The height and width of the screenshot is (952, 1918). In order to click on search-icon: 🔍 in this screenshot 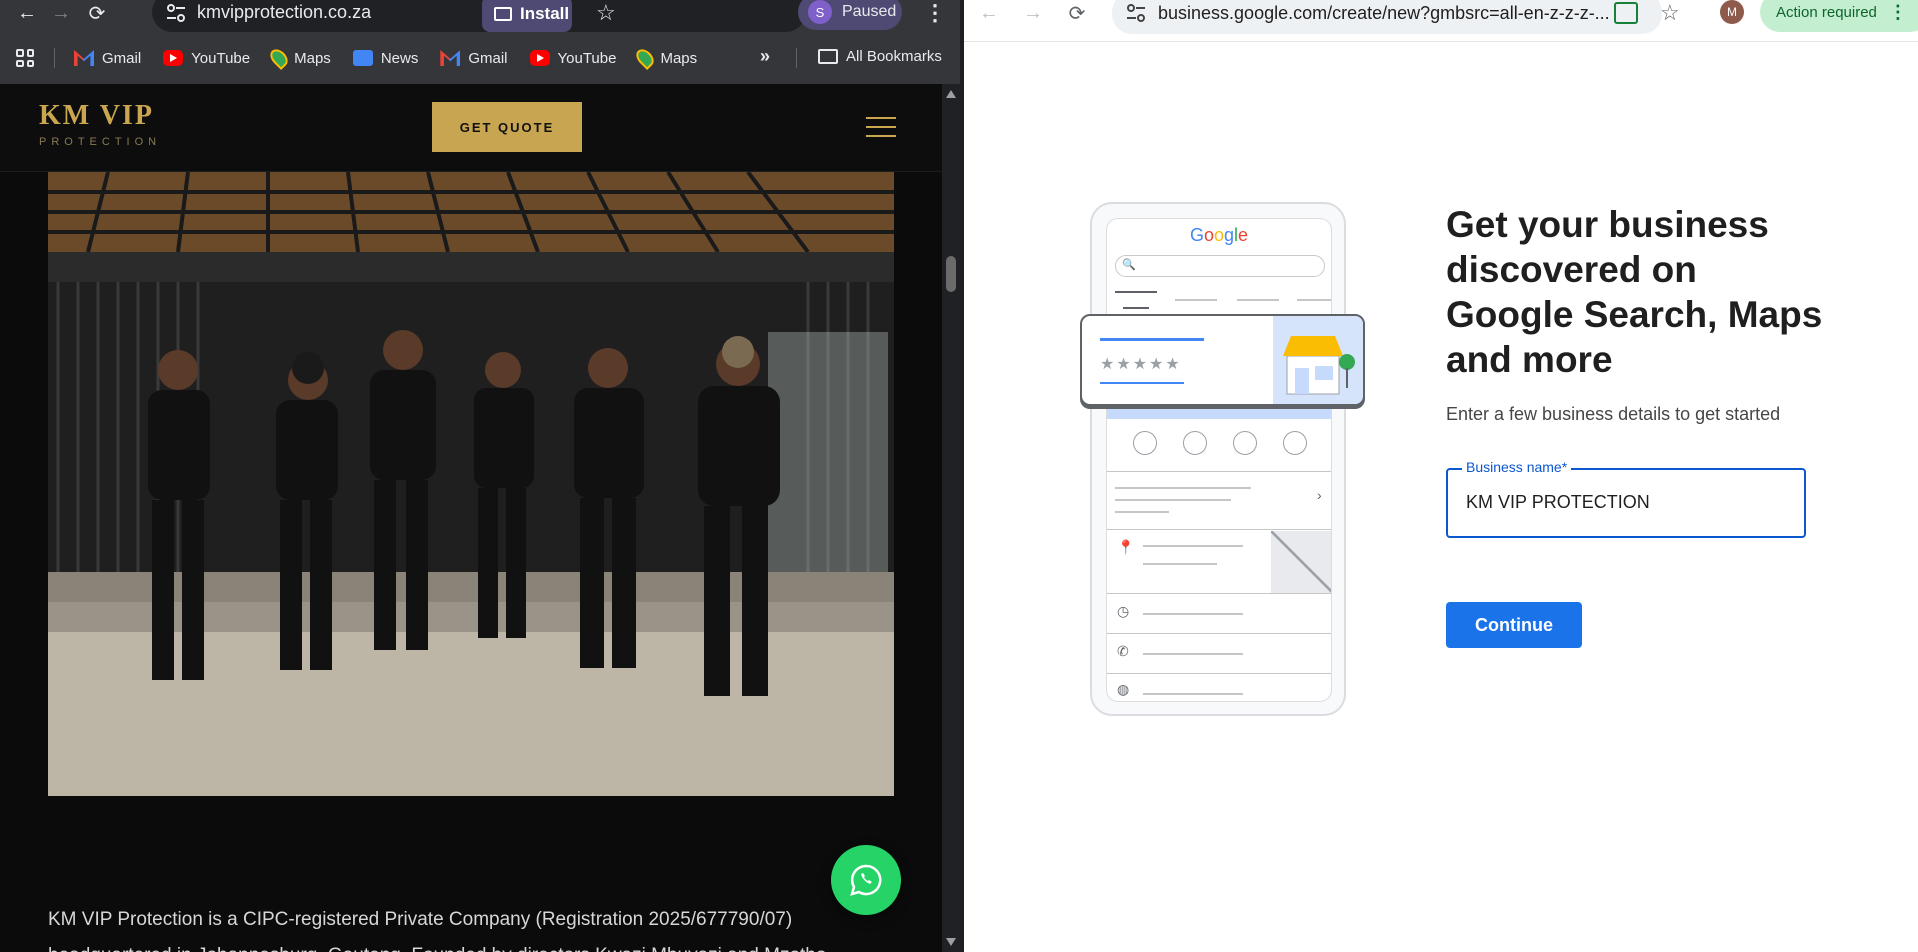, I will do `click(1129, 265)`.